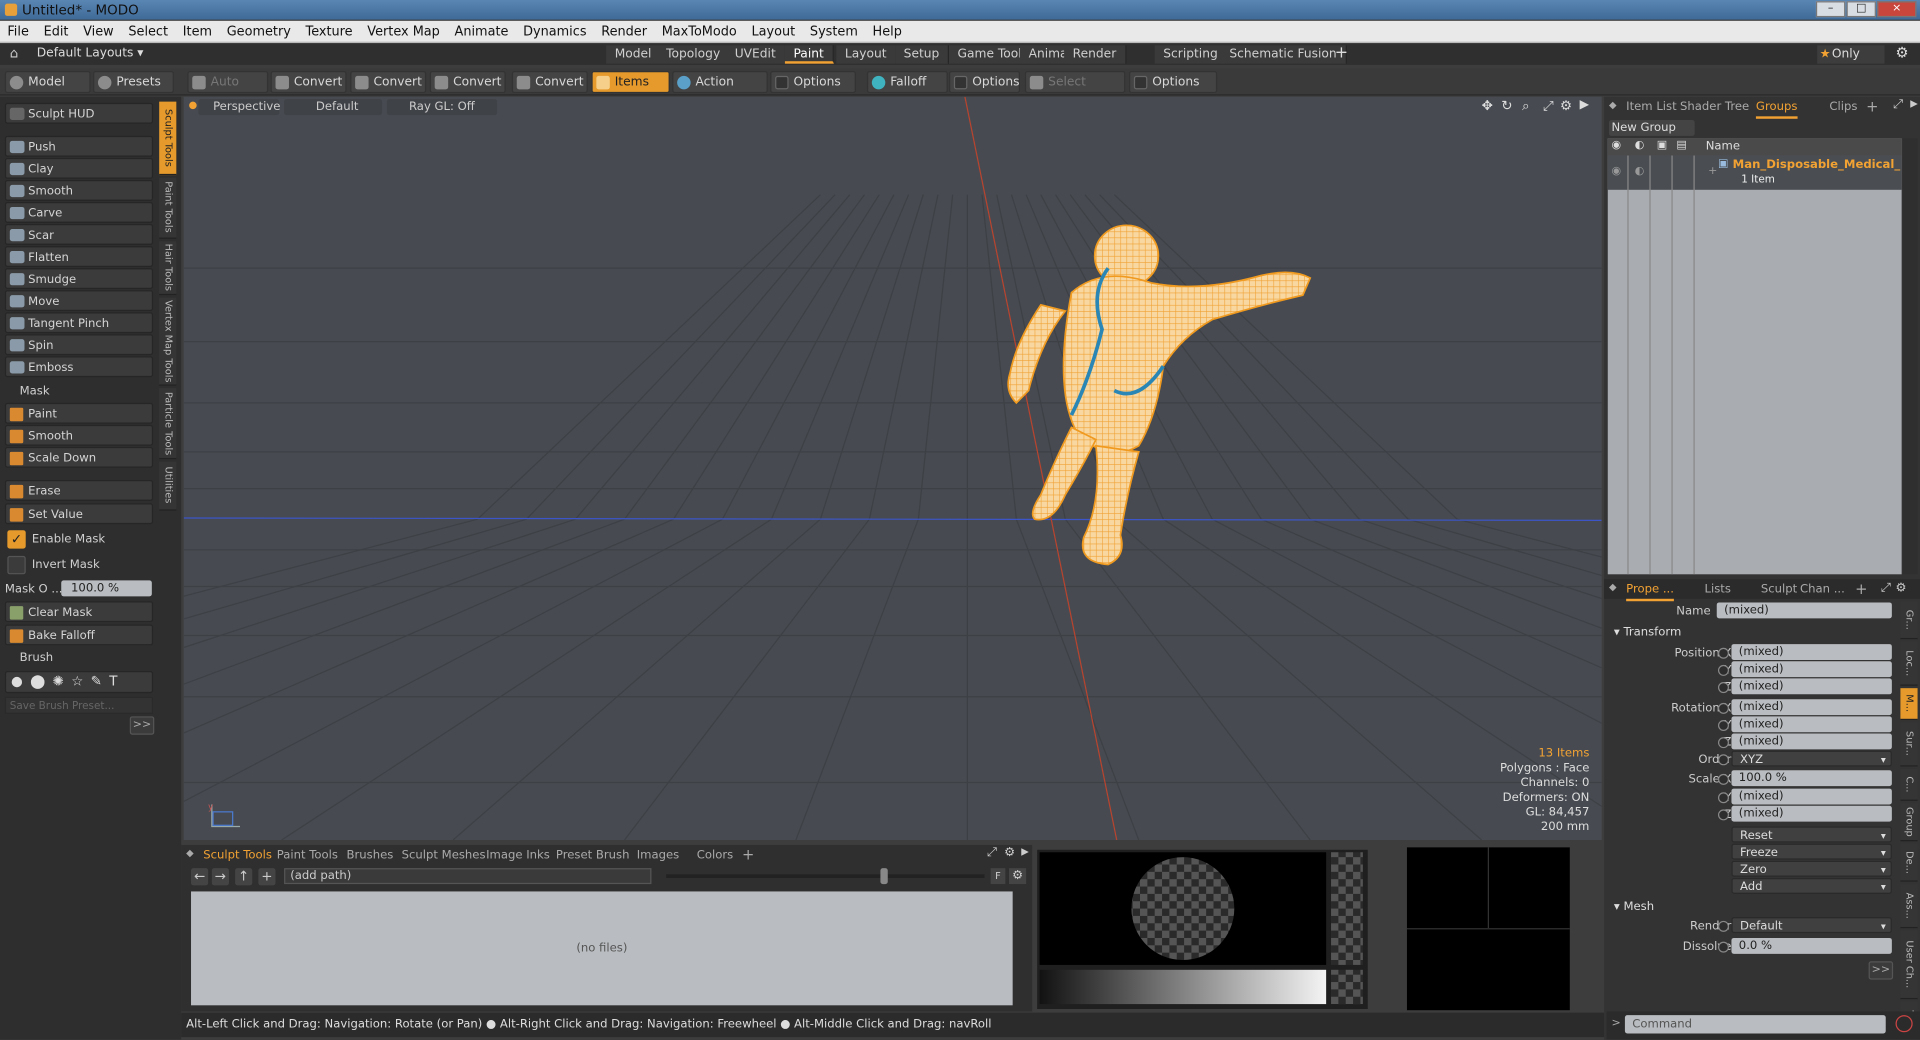 This screenshot has width=1920, height=1040. What do you see at coordinates (1830, 9) in the screenshot?
I see `minimize-button: –` at bounding box center [1830, 9].